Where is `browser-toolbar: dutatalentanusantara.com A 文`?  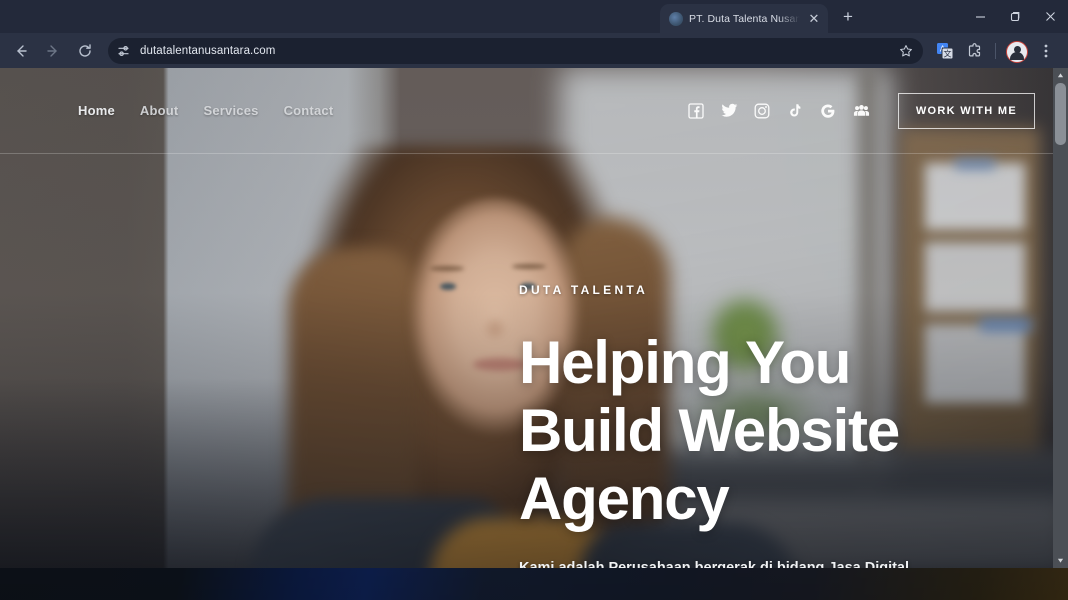
browser-toolbar: dutatalentanusantara.com A 文 is located at coordinates (534, 50).